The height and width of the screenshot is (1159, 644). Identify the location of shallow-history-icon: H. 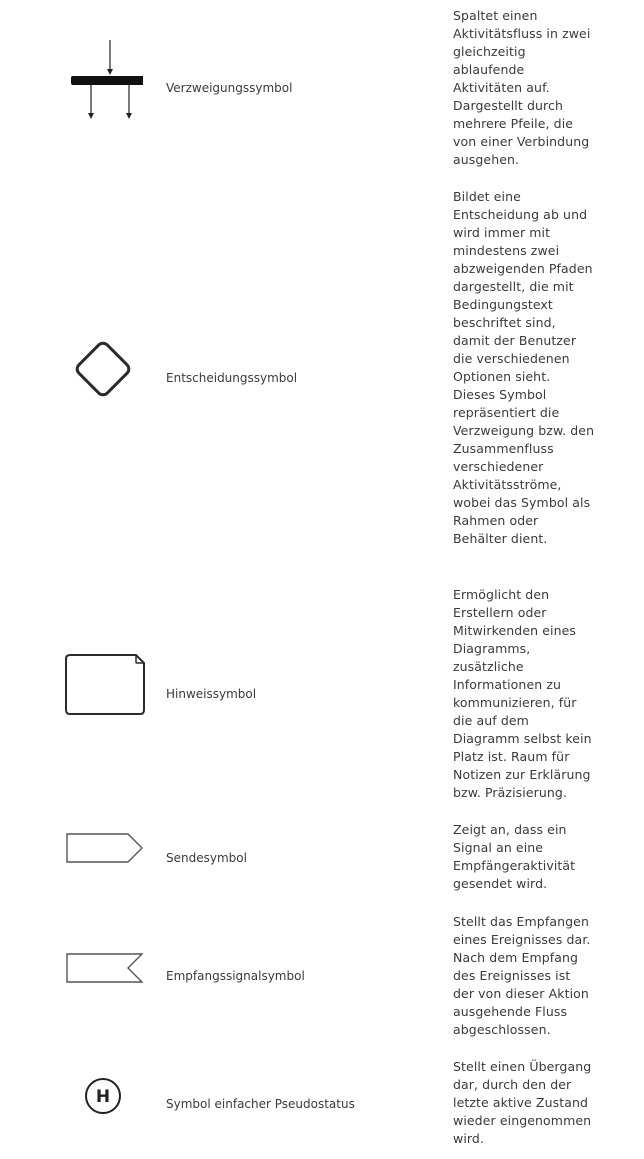
(102, 1096).